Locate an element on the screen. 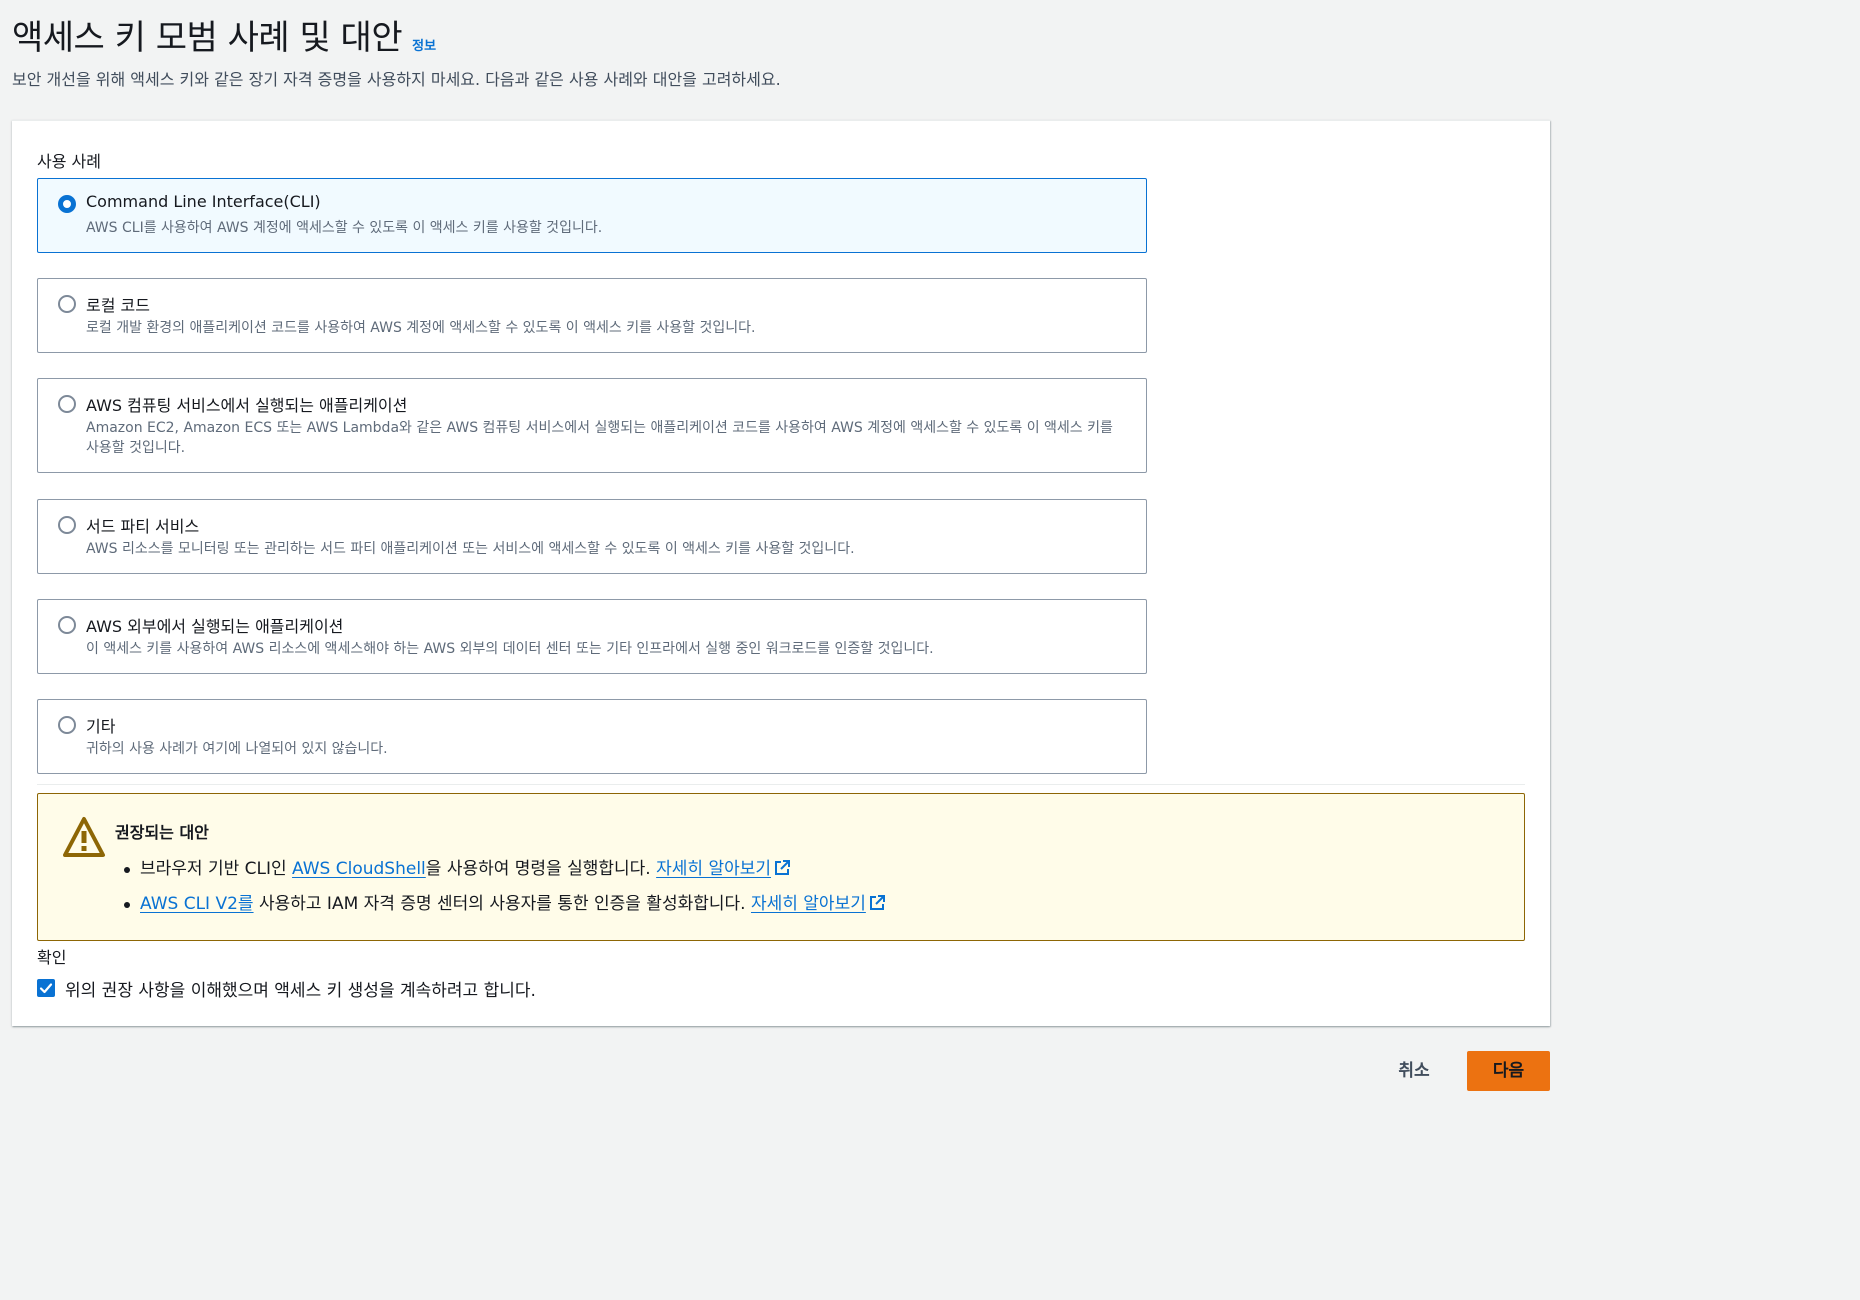 Image resolution: width=1860 pixels, height=1300 pixels. item-text: 브라우저 기반 CLI인 is located at coordinates (216, 869).